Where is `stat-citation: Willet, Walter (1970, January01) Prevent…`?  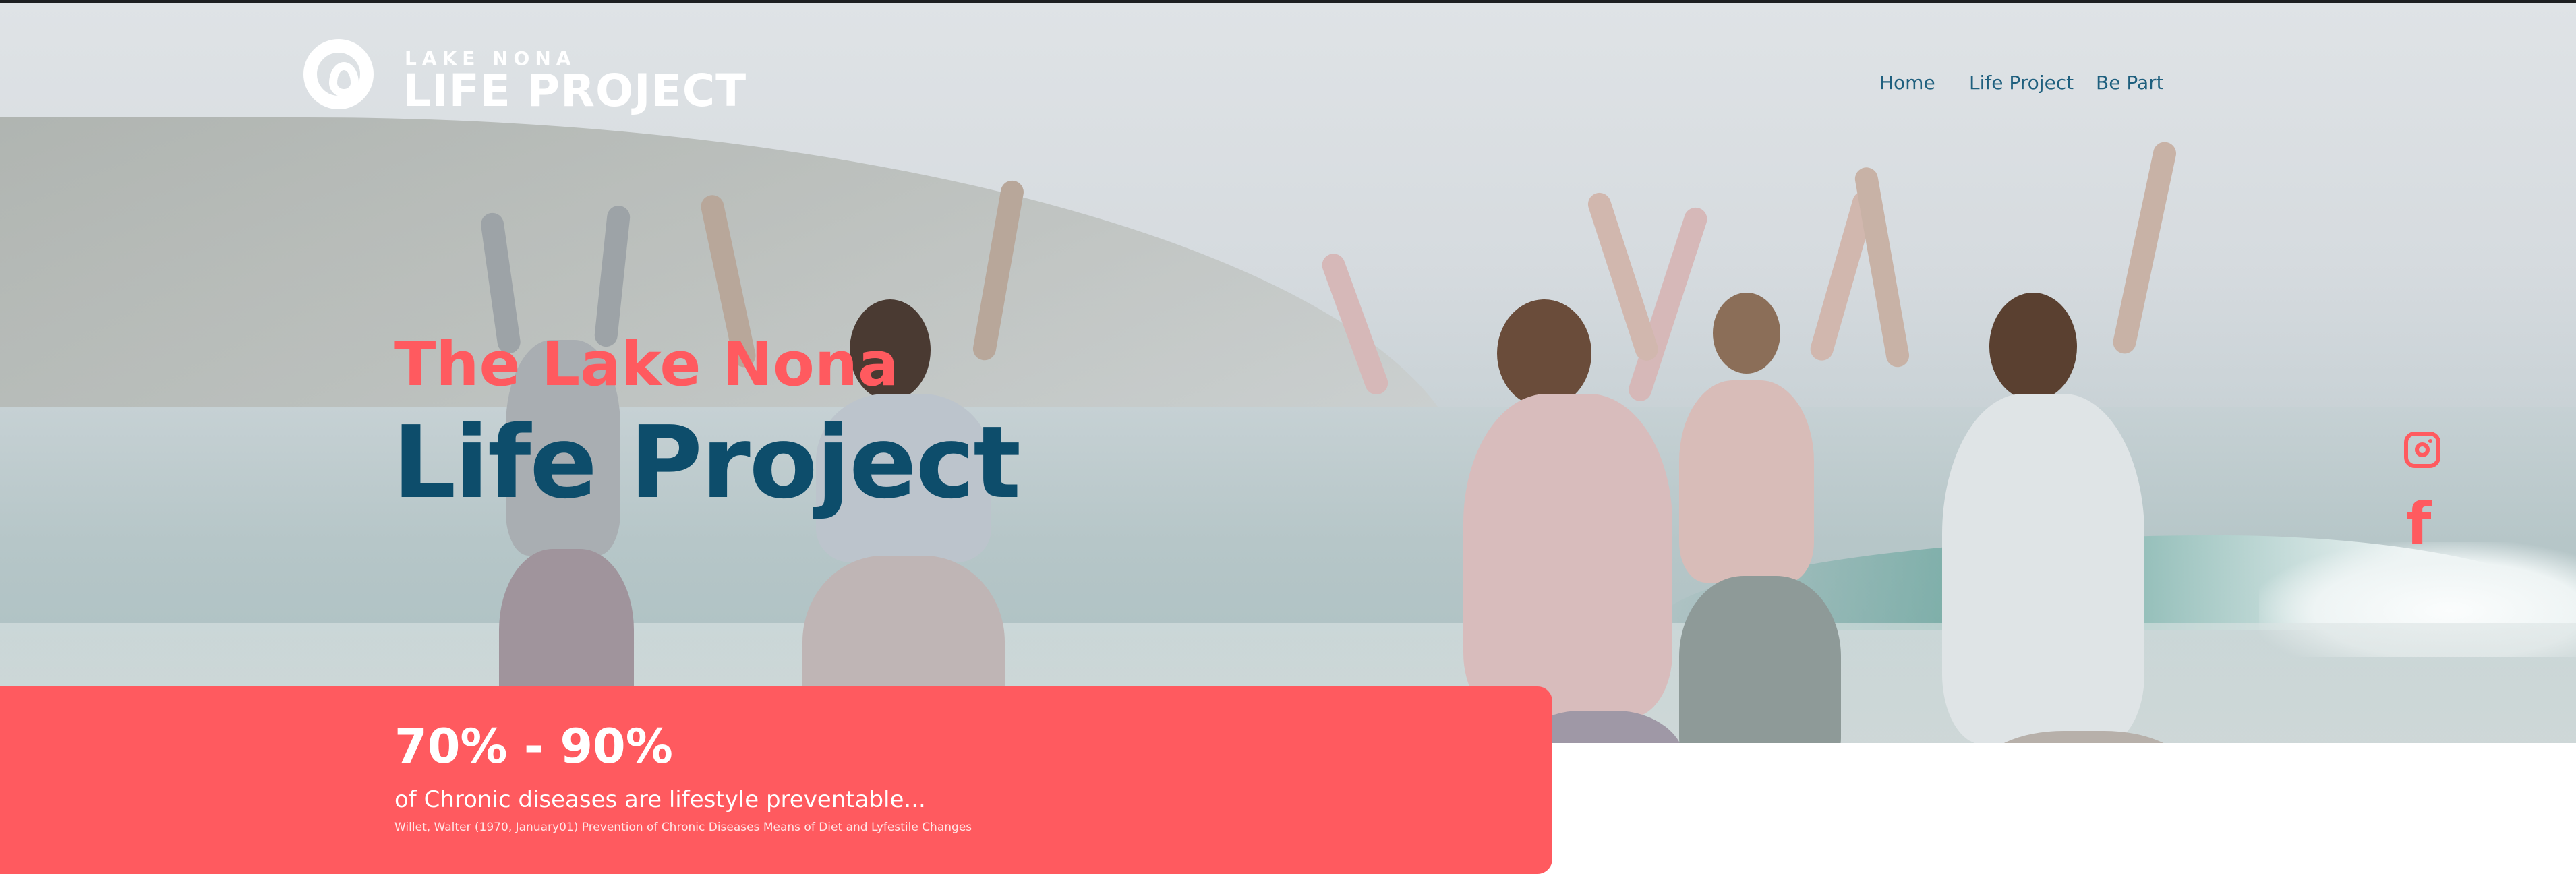 stat-citation: Willet, Walter (1970, January01) Prevent… is located at coordinates (683, 827).